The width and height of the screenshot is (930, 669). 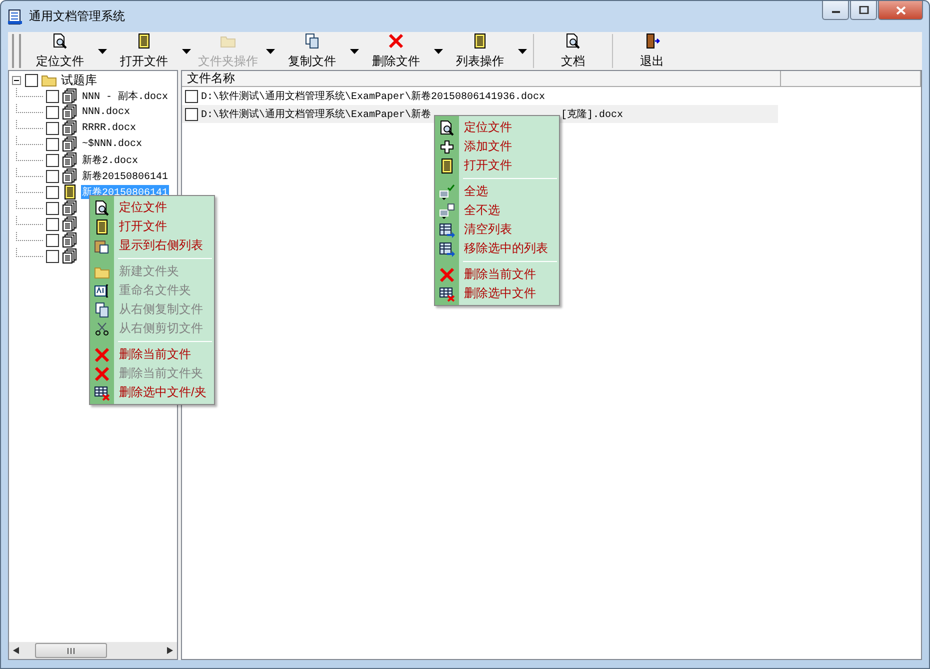 I want to click on toolbar-button: 定位文件, so click(x=60, y=51).